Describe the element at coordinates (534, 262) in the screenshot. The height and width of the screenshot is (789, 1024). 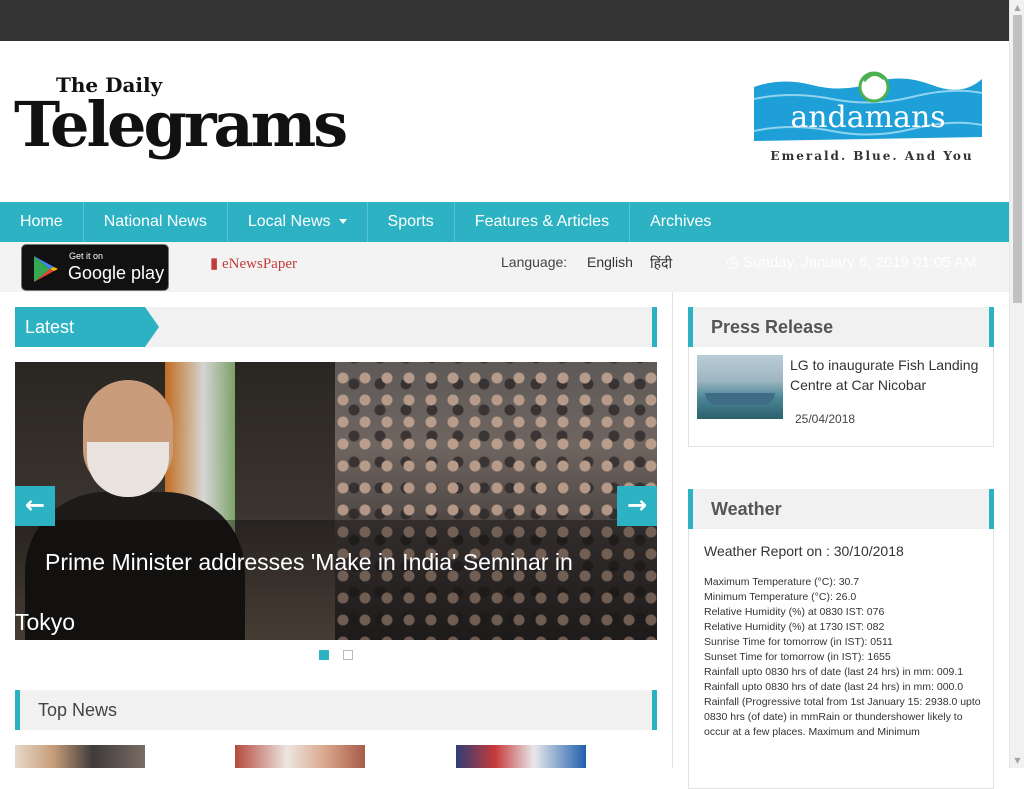
I see `language-label: Language:` at that location.